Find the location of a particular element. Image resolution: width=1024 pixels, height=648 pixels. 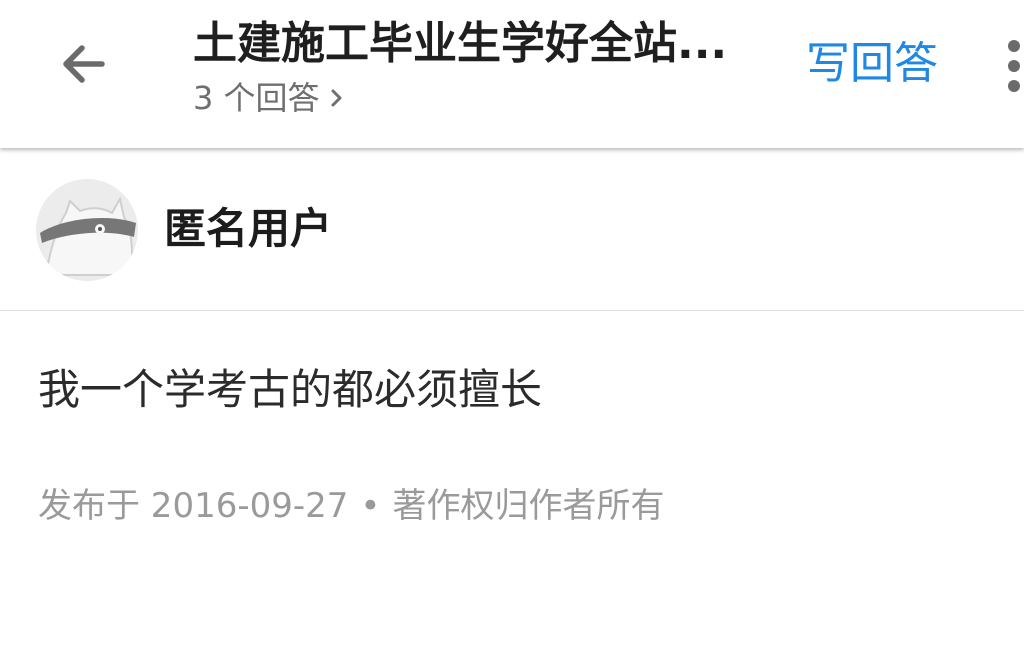

more-vertical-icon is located at coordinates (1014, 66).